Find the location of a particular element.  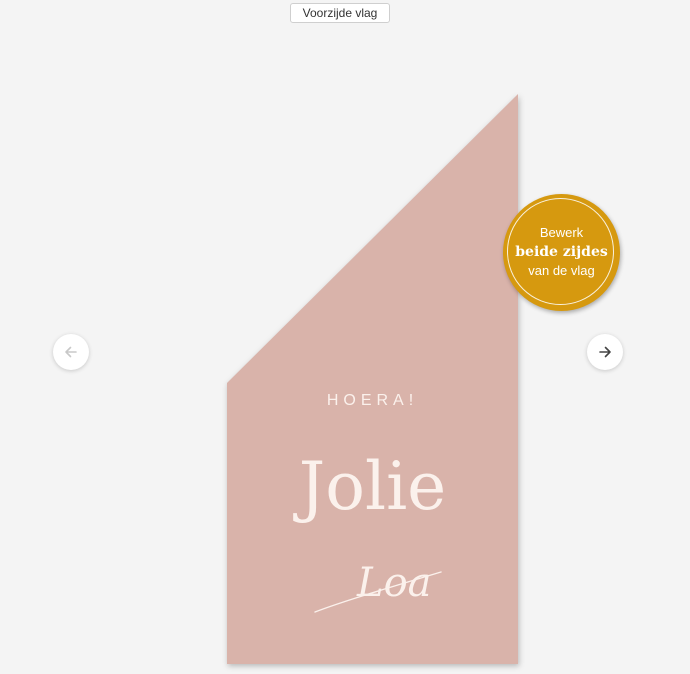

flag-name-main: Jolie is located at coordinates (372, 486).